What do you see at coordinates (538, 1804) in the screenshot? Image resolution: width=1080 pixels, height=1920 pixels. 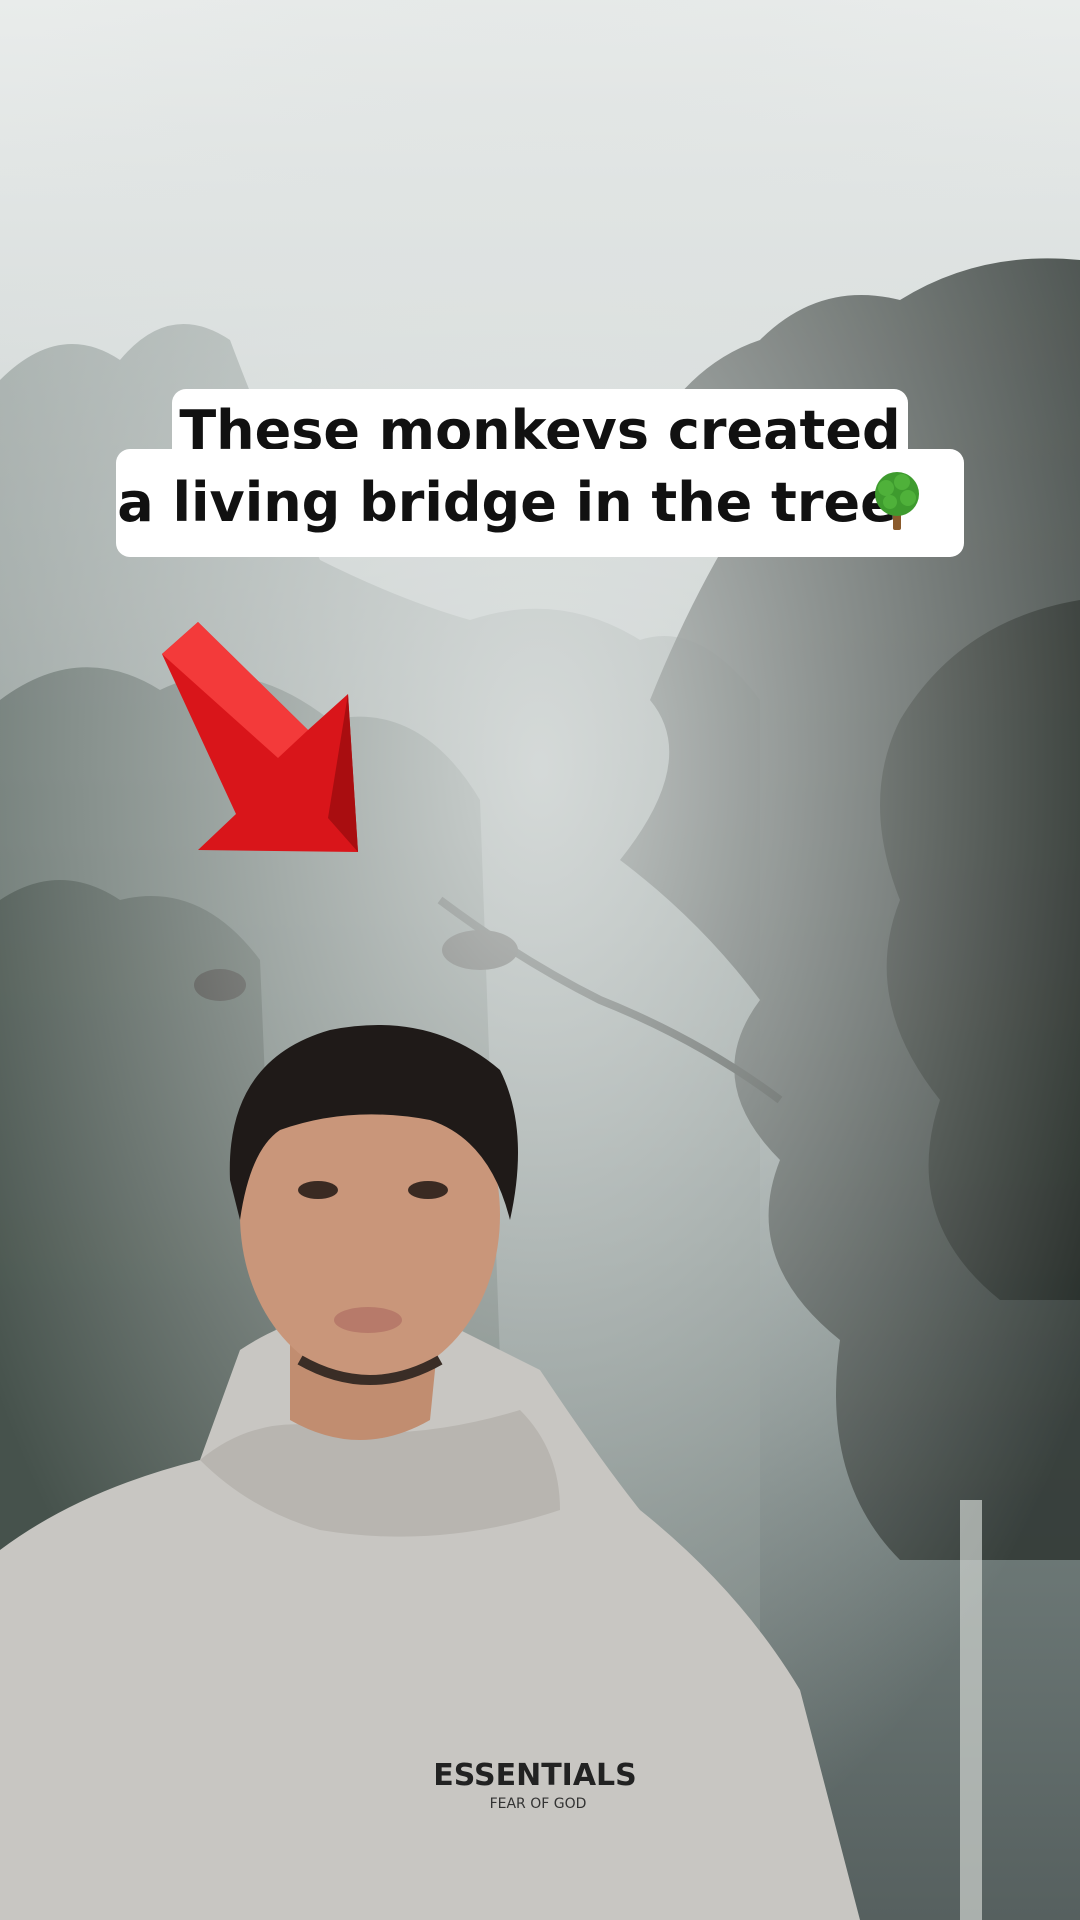 I see `hoodie-subtext: FEAR OF GOD` at bounding box center [538, 1804].